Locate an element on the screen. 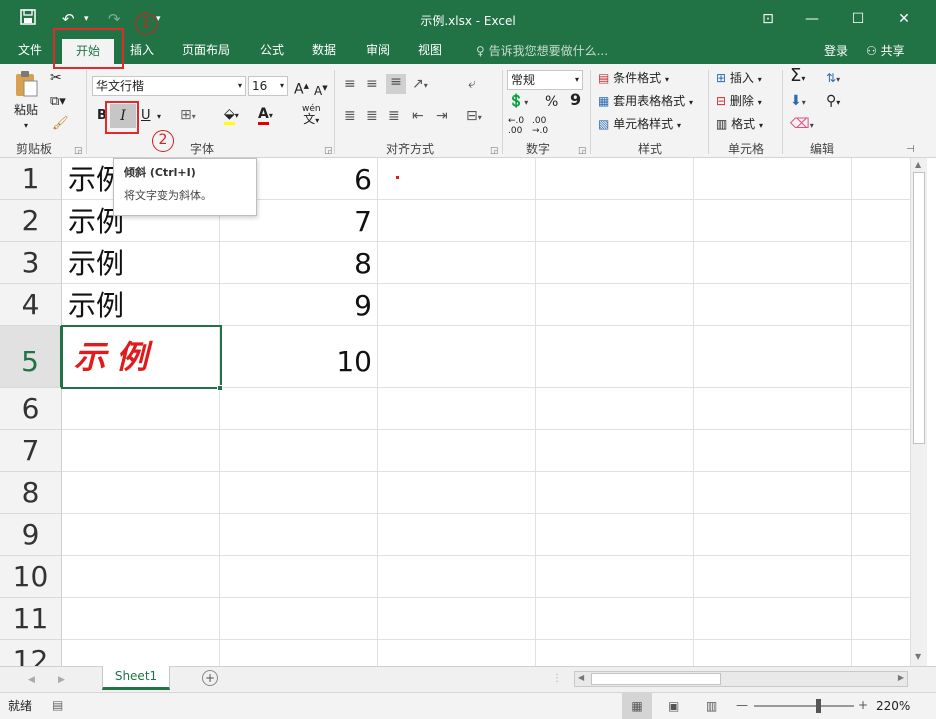 The height and width of the screenshot is (719, 936). cell-c10 is located at coordinates (457, 577).